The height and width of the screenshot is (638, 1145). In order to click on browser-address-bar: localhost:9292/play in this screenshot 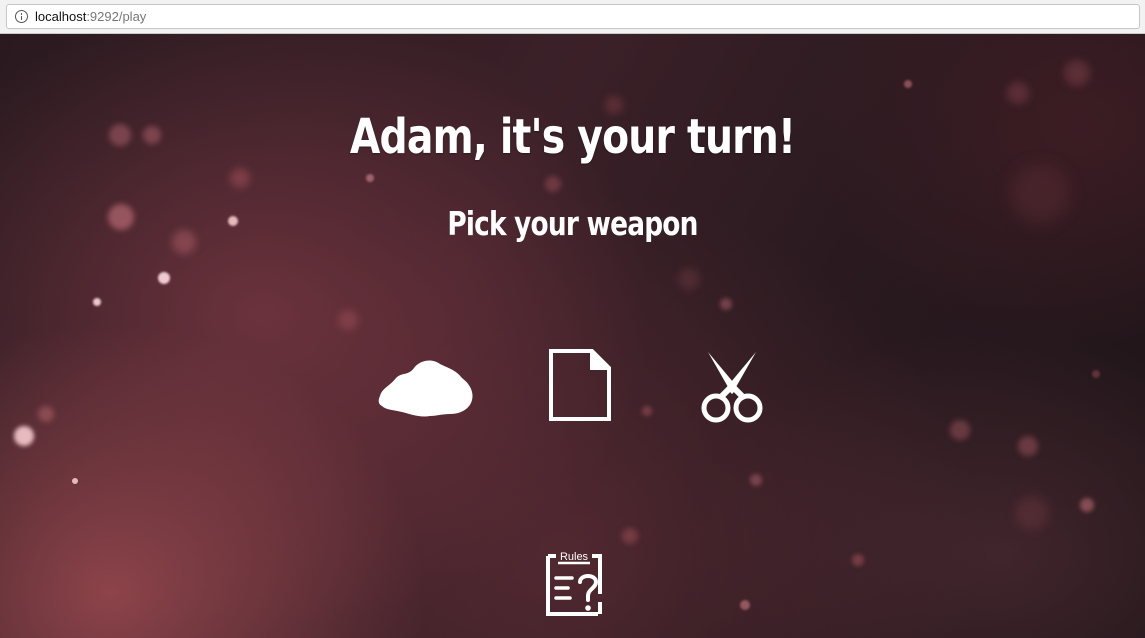, I will do `click(572, 17)`.